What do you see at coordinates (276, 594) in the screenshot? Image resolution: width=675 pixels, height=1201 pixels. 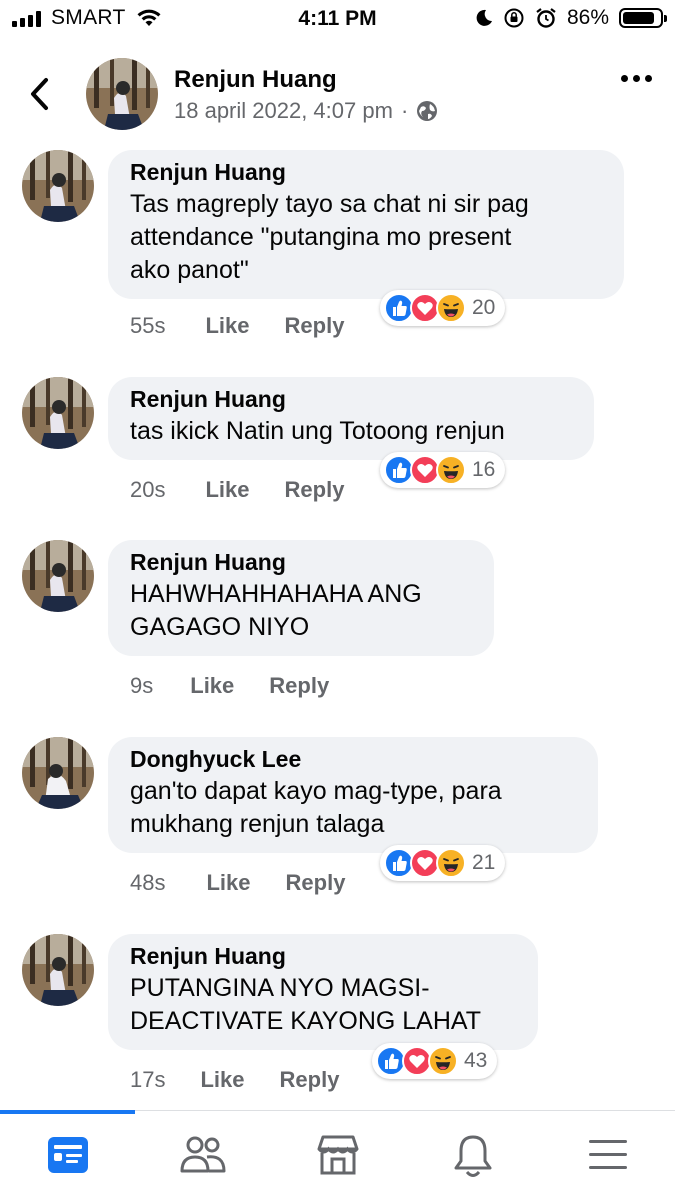 I see `comment-text-line: HAHWHAHHAHAHA ANG` at bounding box center [276, 594].